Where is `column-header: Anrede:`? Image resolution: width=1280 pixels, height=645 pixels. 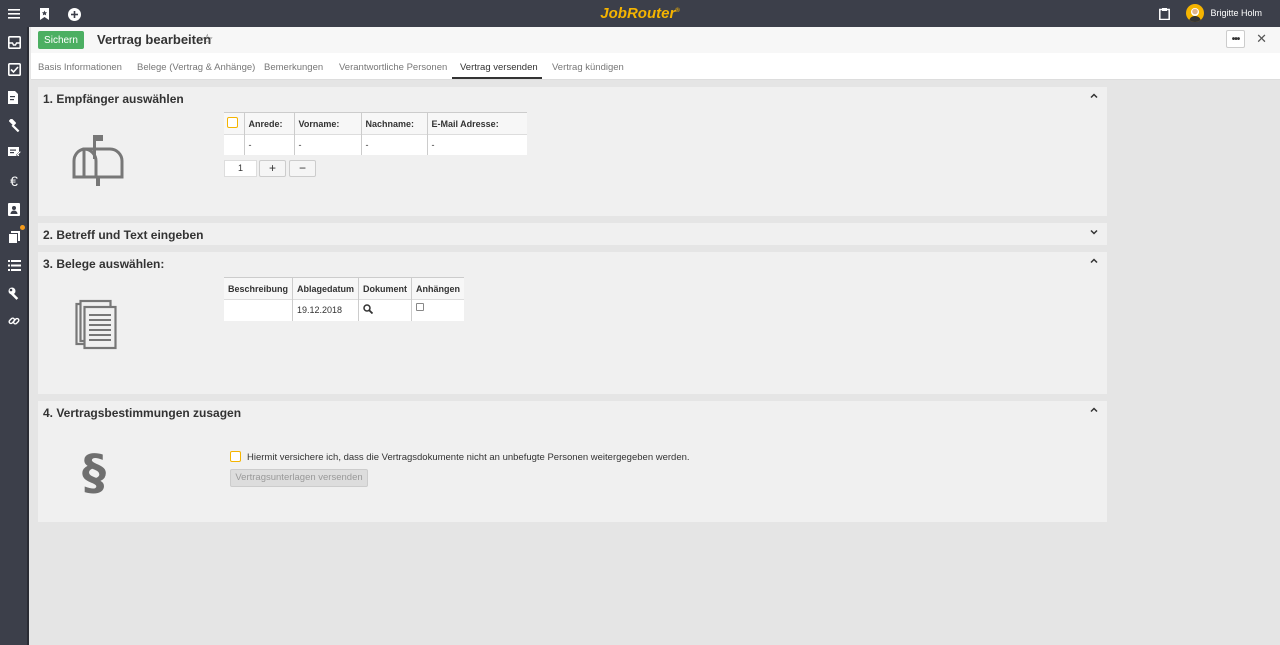
column-header: Anrede: is located at coordinates (268, 123).